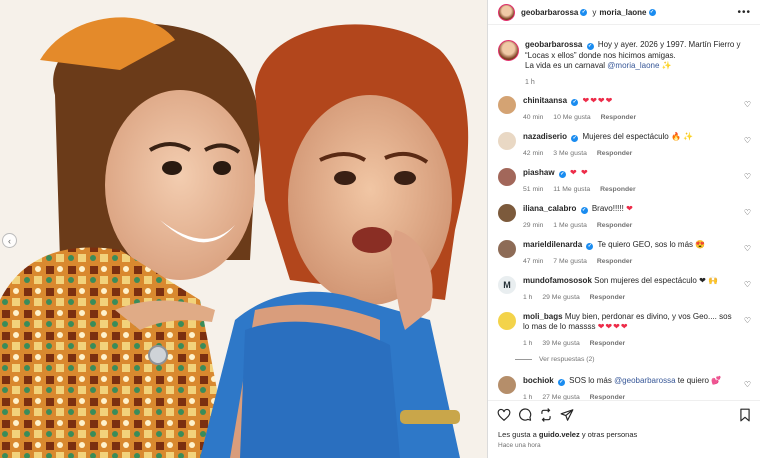 This screenshot has width=760, height=458. I want to click on comment-likes: 29 Me gusta, so click(560, 297).